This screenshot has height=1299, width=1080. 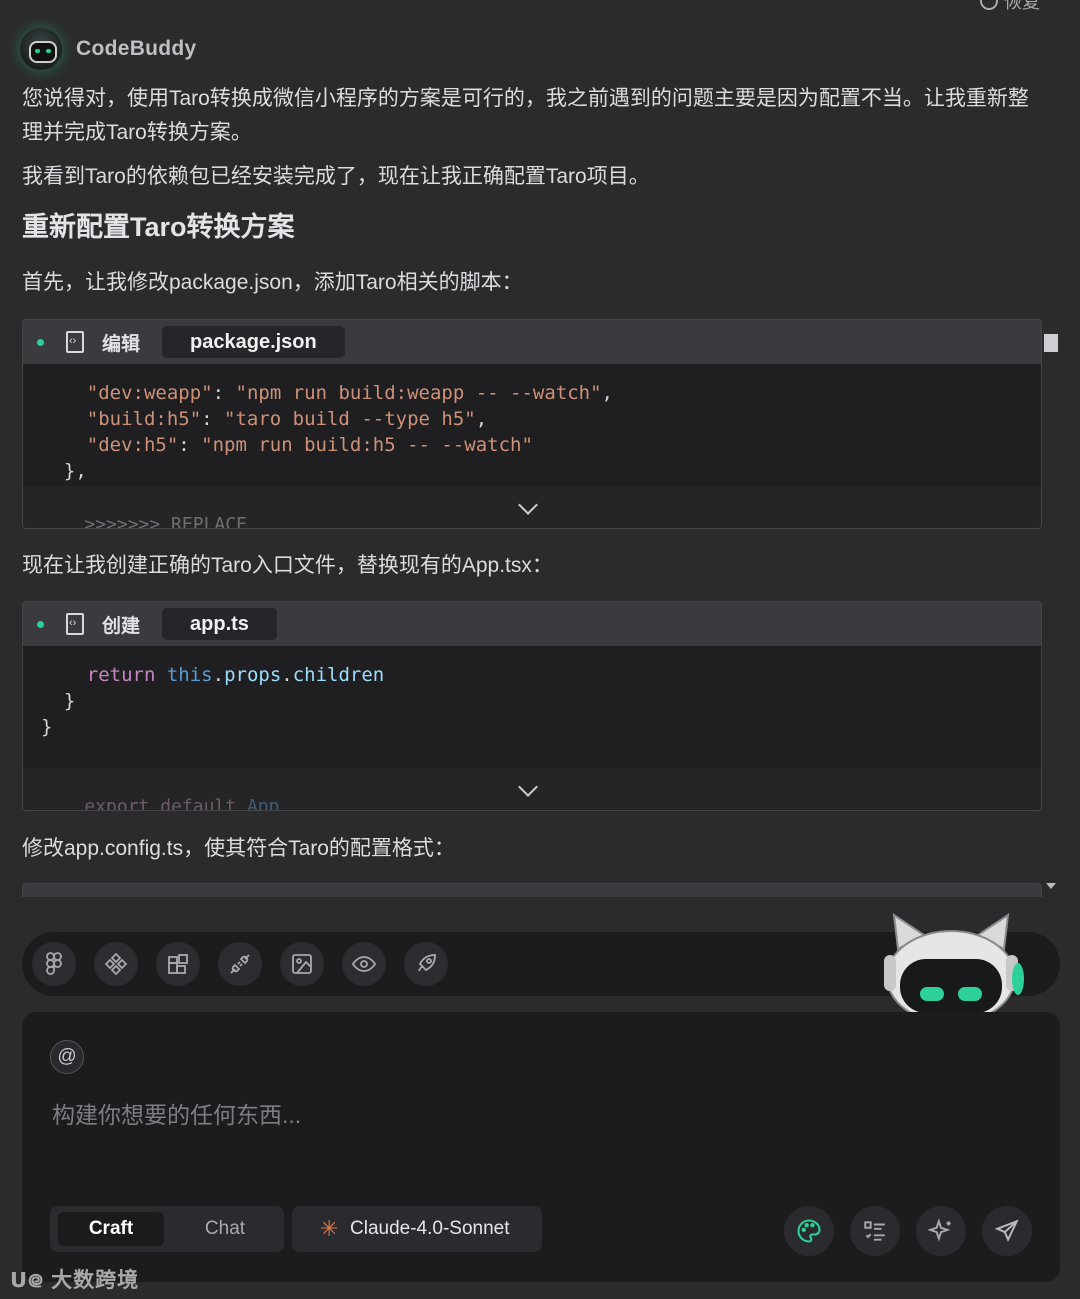 I want to click on code-prop: children, so click(x=338, y=675).